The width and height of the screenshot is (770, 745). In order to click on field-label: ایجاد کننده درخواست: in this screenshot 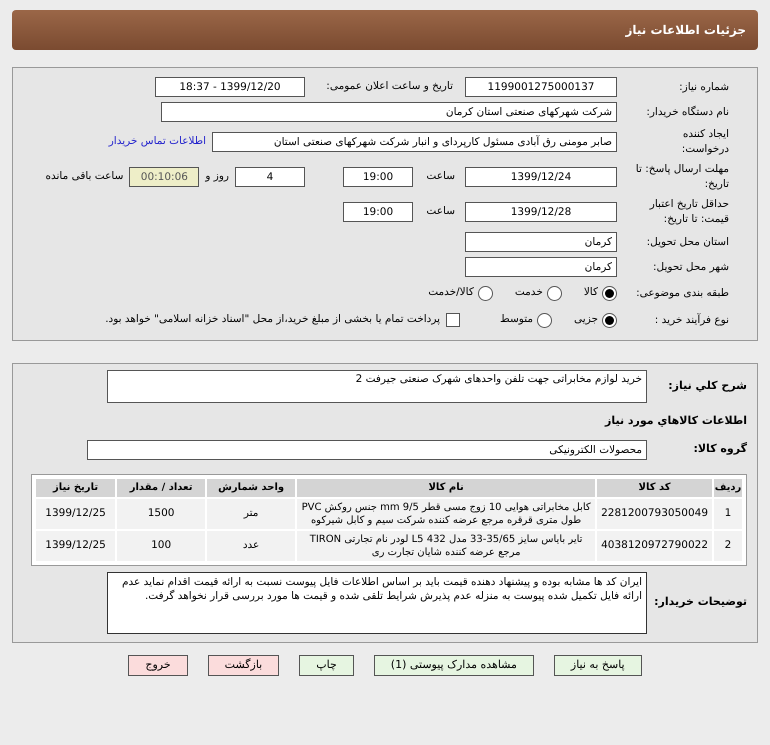, I will do `click(704, 142)`.